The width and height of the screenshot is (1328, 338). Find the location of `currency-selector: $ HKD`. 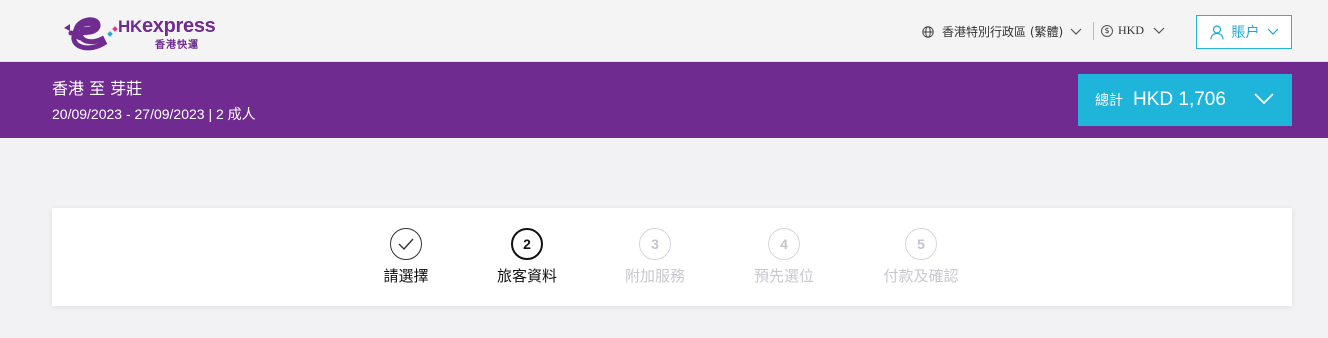

currency-selector: $ HKD is located at coordinates (1133, 30).